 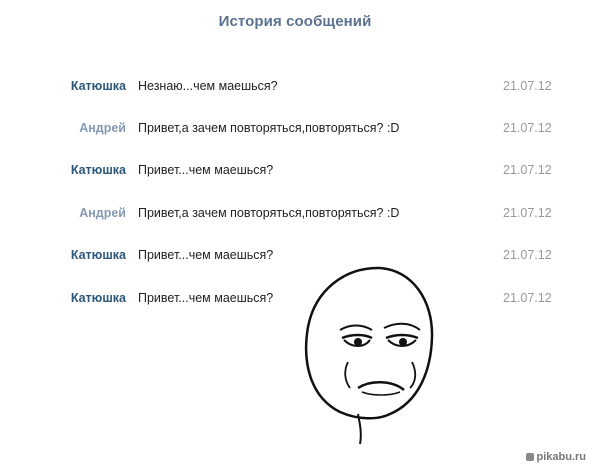 I want to click on are-you-serious-face-icon, so click(x=369, y=355).